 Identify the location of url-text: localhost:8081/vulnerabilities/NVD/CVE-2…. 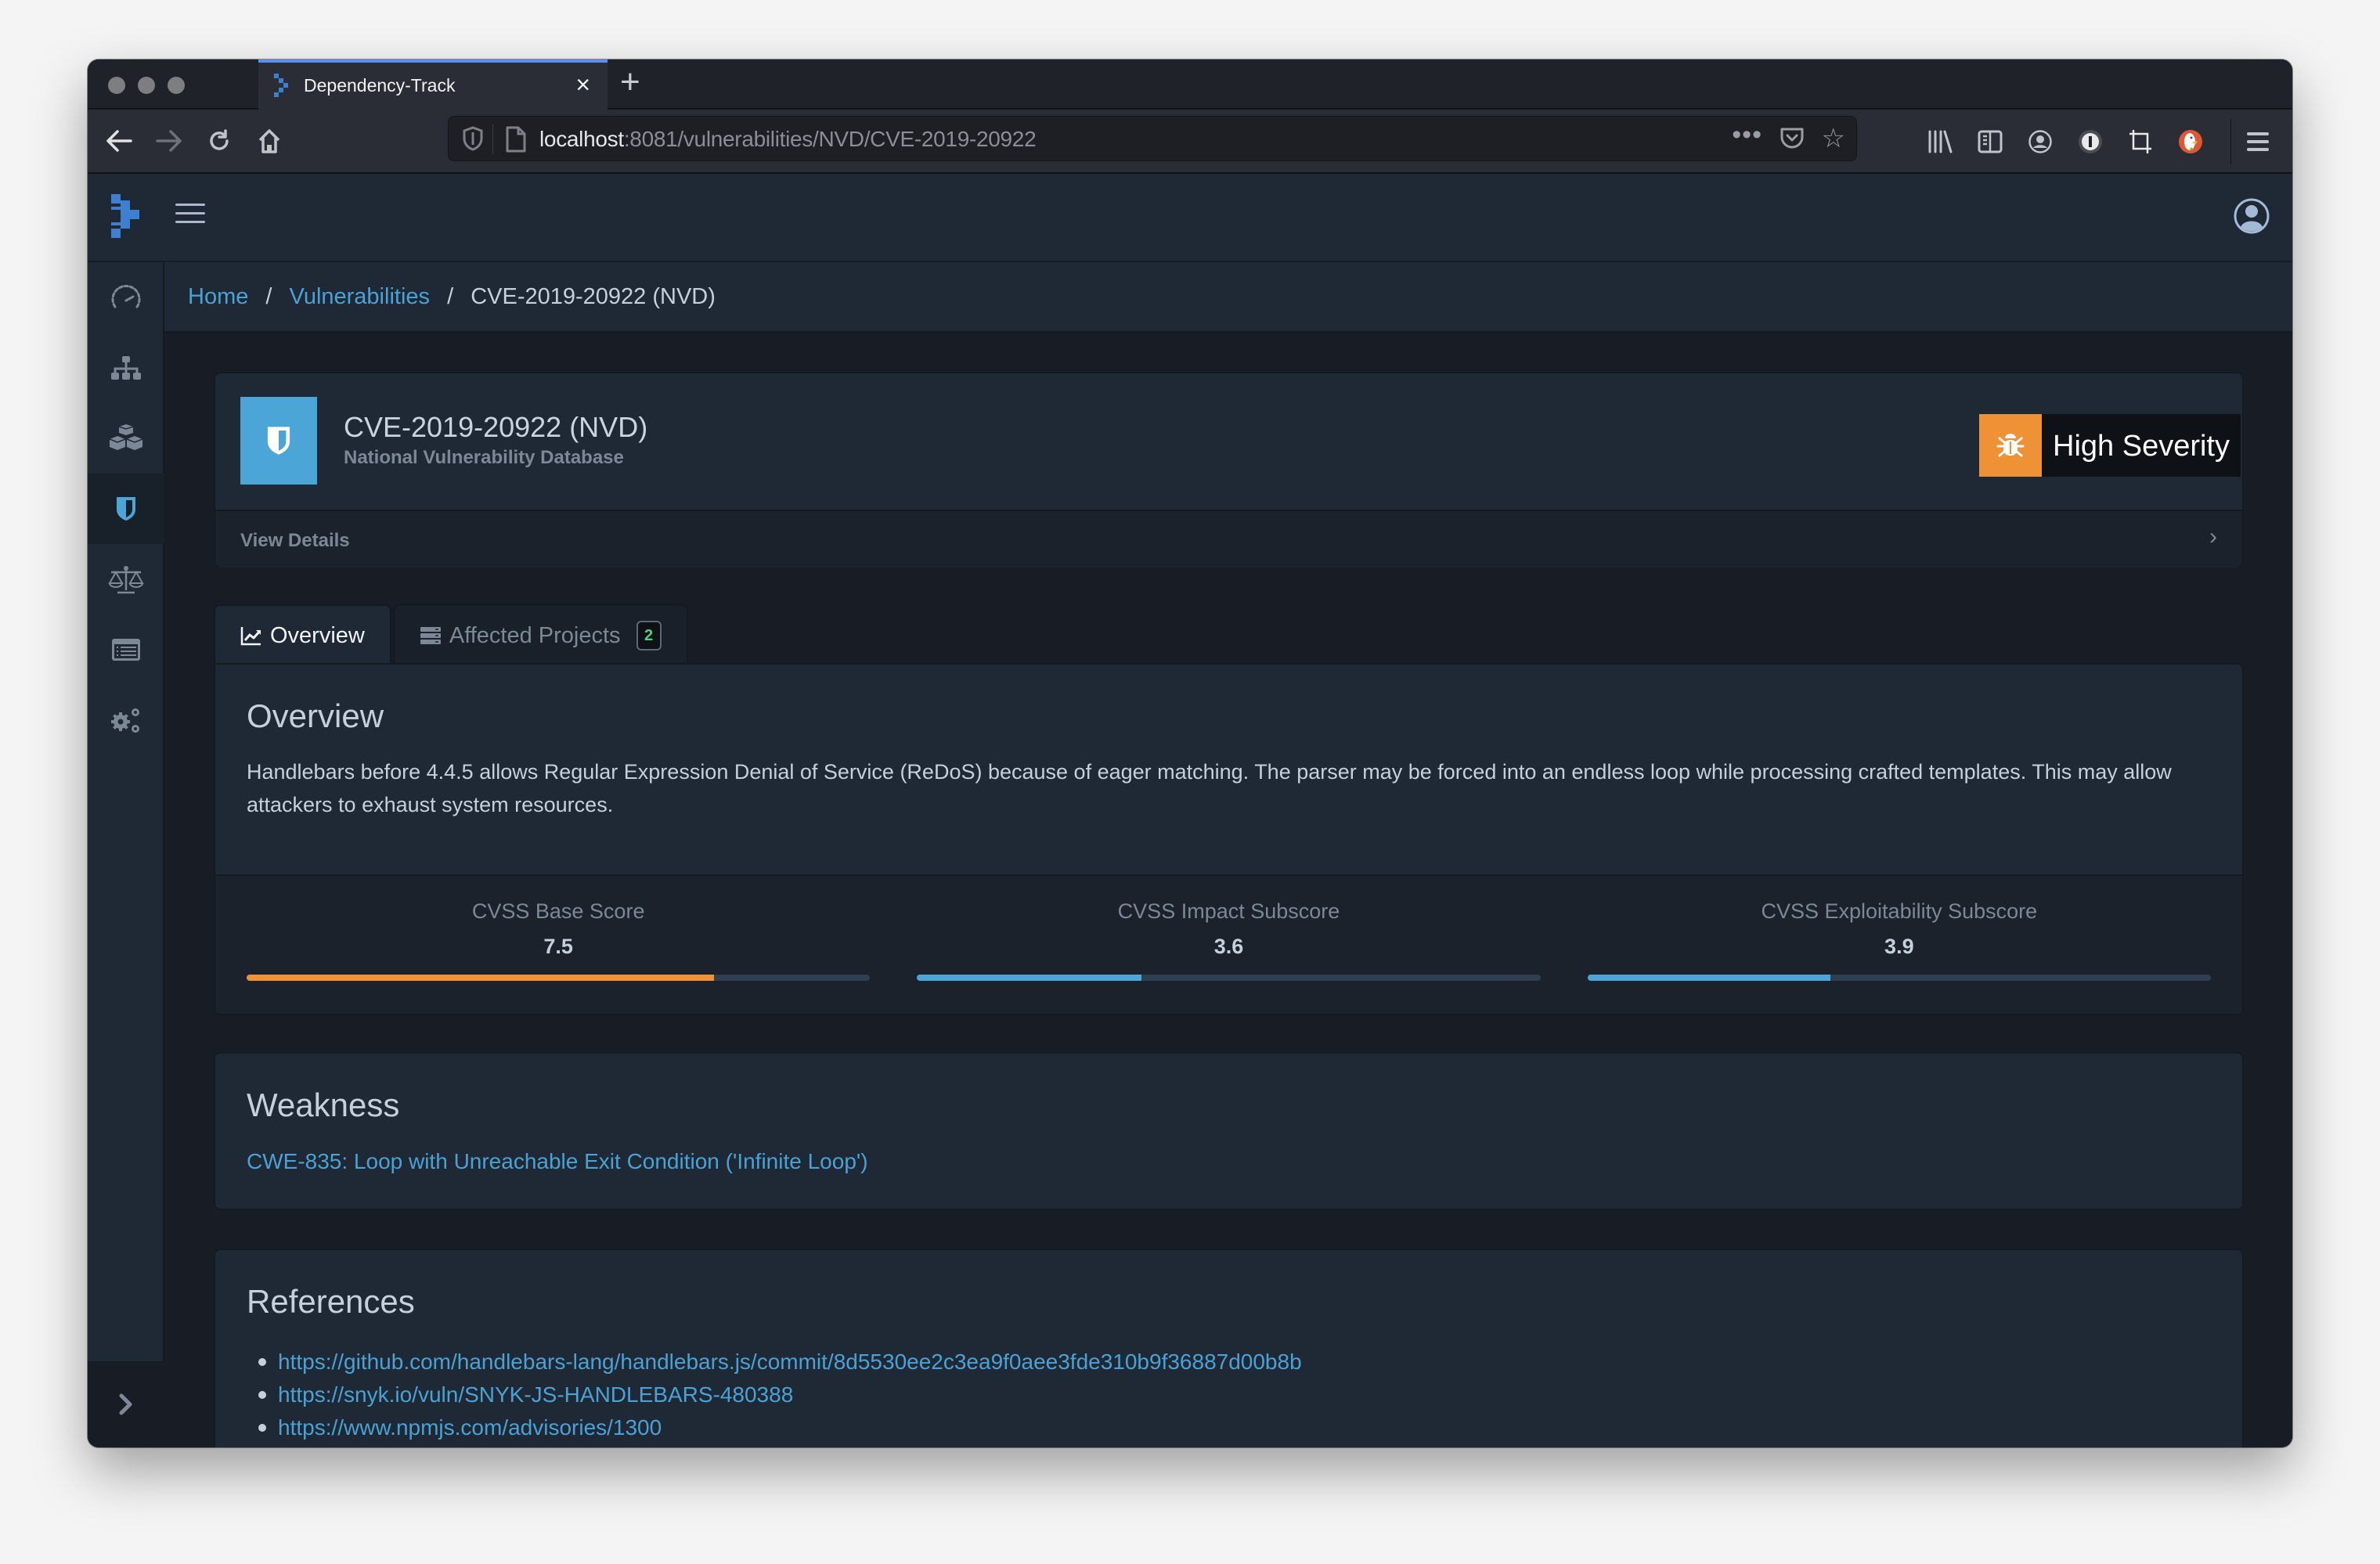
(788, 139).